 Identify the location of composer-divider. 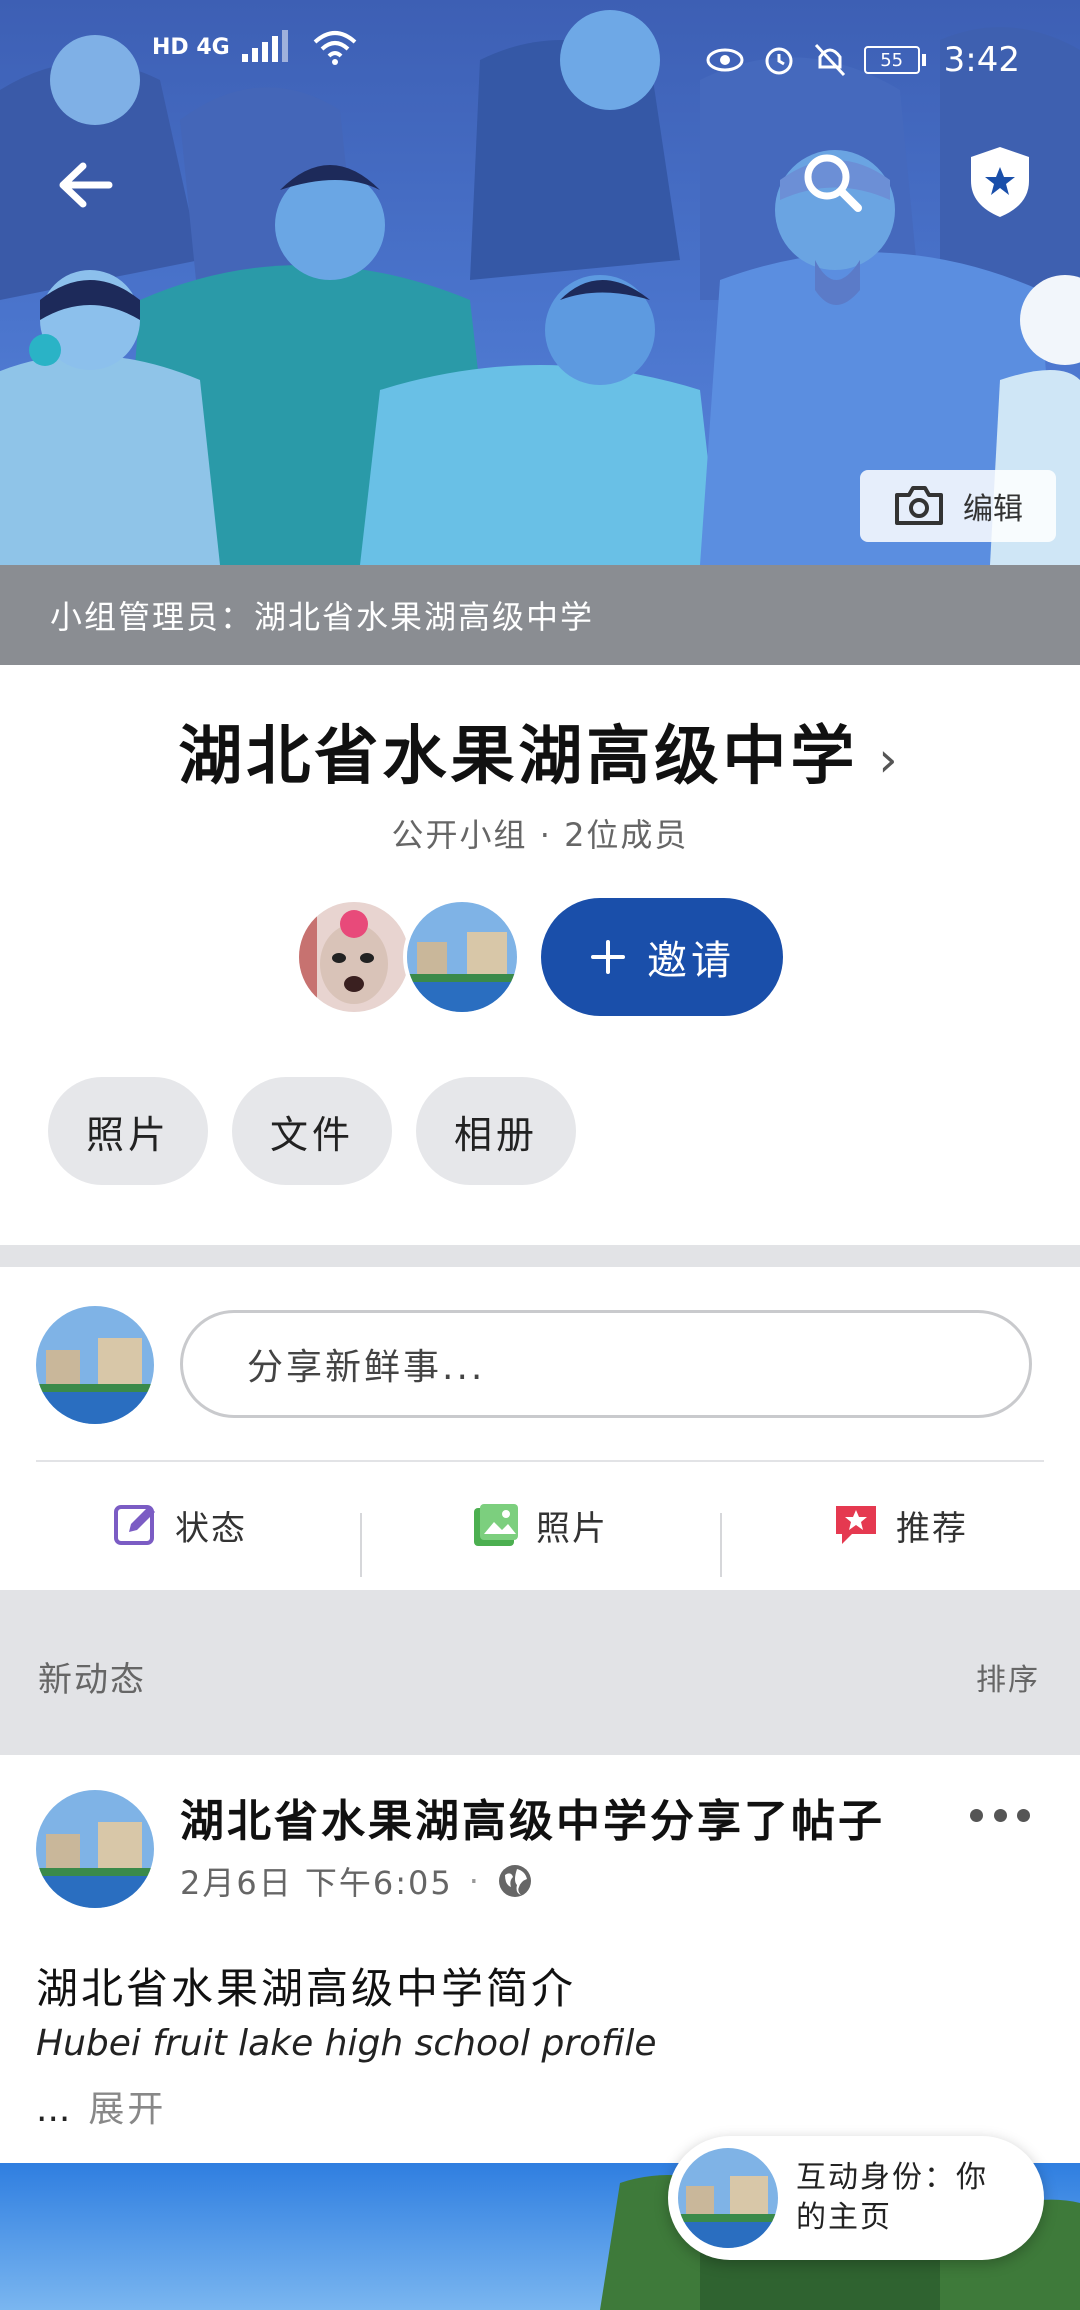
(540, 1461).